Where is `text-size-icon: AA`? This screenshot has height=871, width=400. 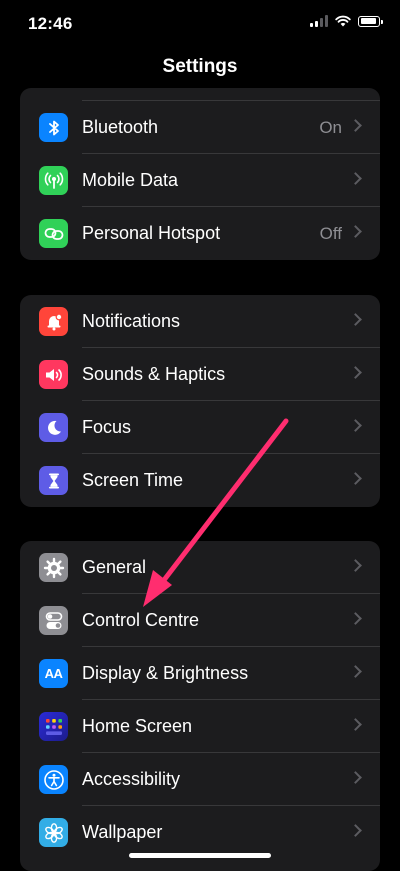
text-size-icon: AA is located at coordinates (53, 673).